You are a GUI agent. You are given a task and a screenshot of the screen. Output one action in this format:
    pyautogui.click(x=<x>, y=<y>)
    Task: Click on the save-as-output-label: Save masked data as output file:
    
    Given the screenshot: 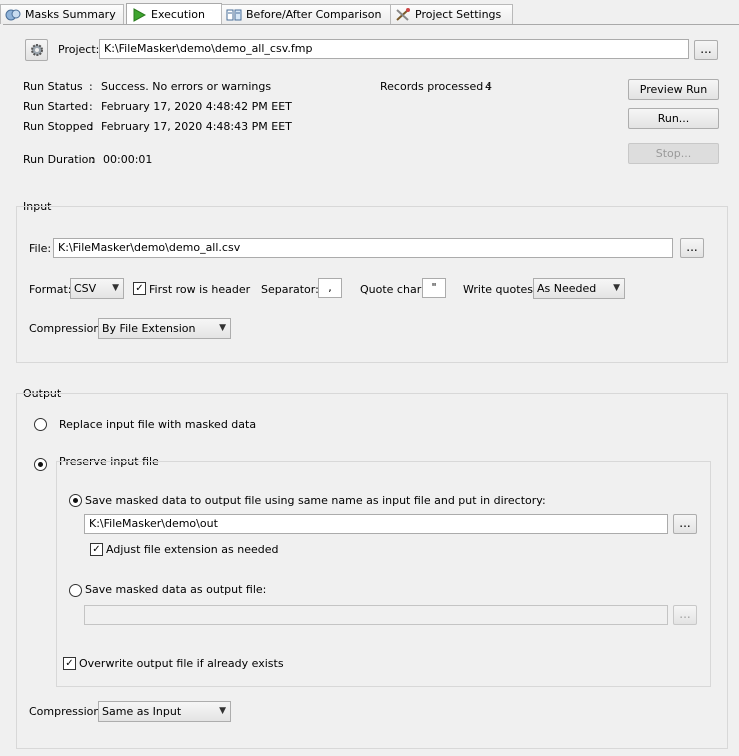 What is the action you would take?
    pyautogui.click(x=176, y=589)
    